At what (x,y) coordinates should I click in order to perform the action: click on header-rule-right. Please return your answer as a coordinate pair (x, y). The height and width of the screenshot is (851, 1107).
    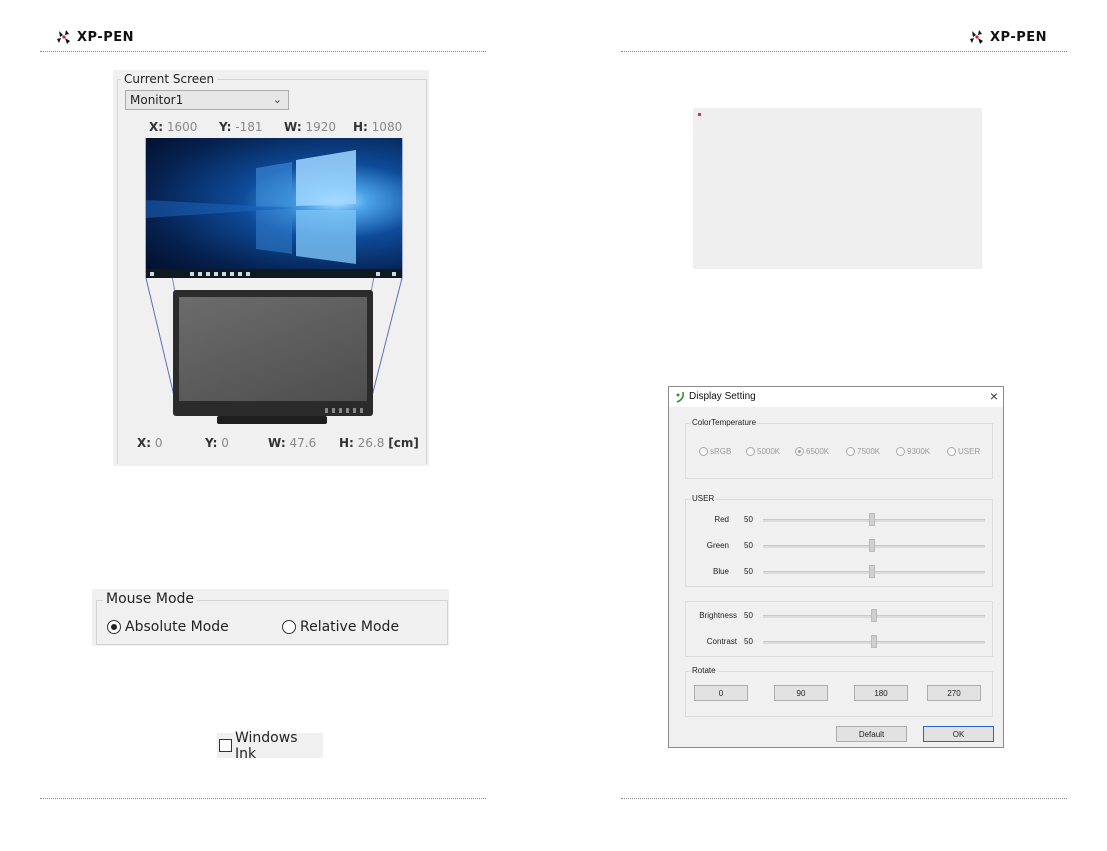
    Looking at the image, I should click on (844, 51).